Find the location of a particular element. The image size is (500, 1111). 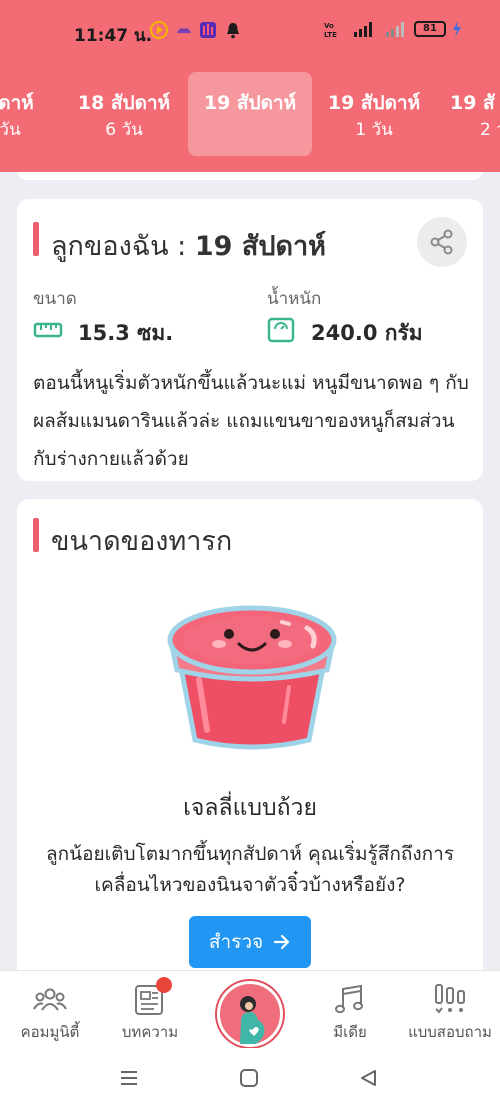

recent-apps-icon is located at coordinates (129, 1078).